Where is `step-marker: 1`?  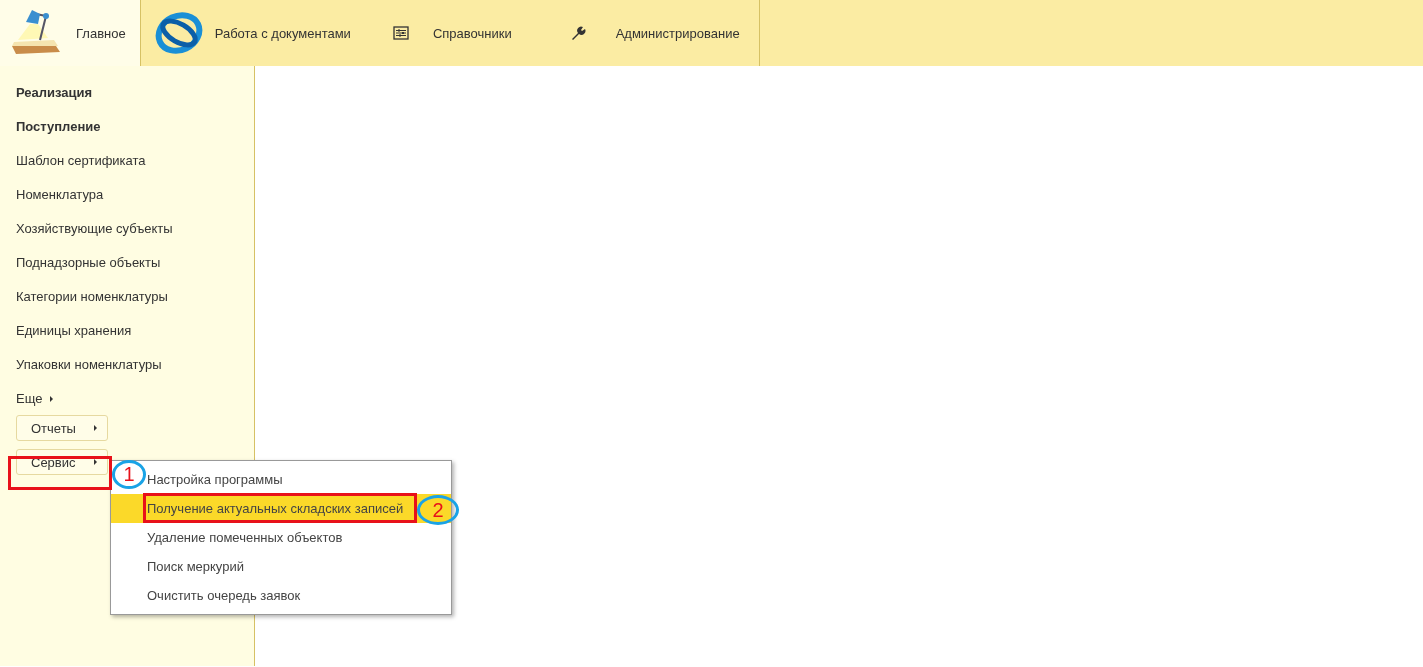 step-marker: 1 is located at coordinates (129, 474).